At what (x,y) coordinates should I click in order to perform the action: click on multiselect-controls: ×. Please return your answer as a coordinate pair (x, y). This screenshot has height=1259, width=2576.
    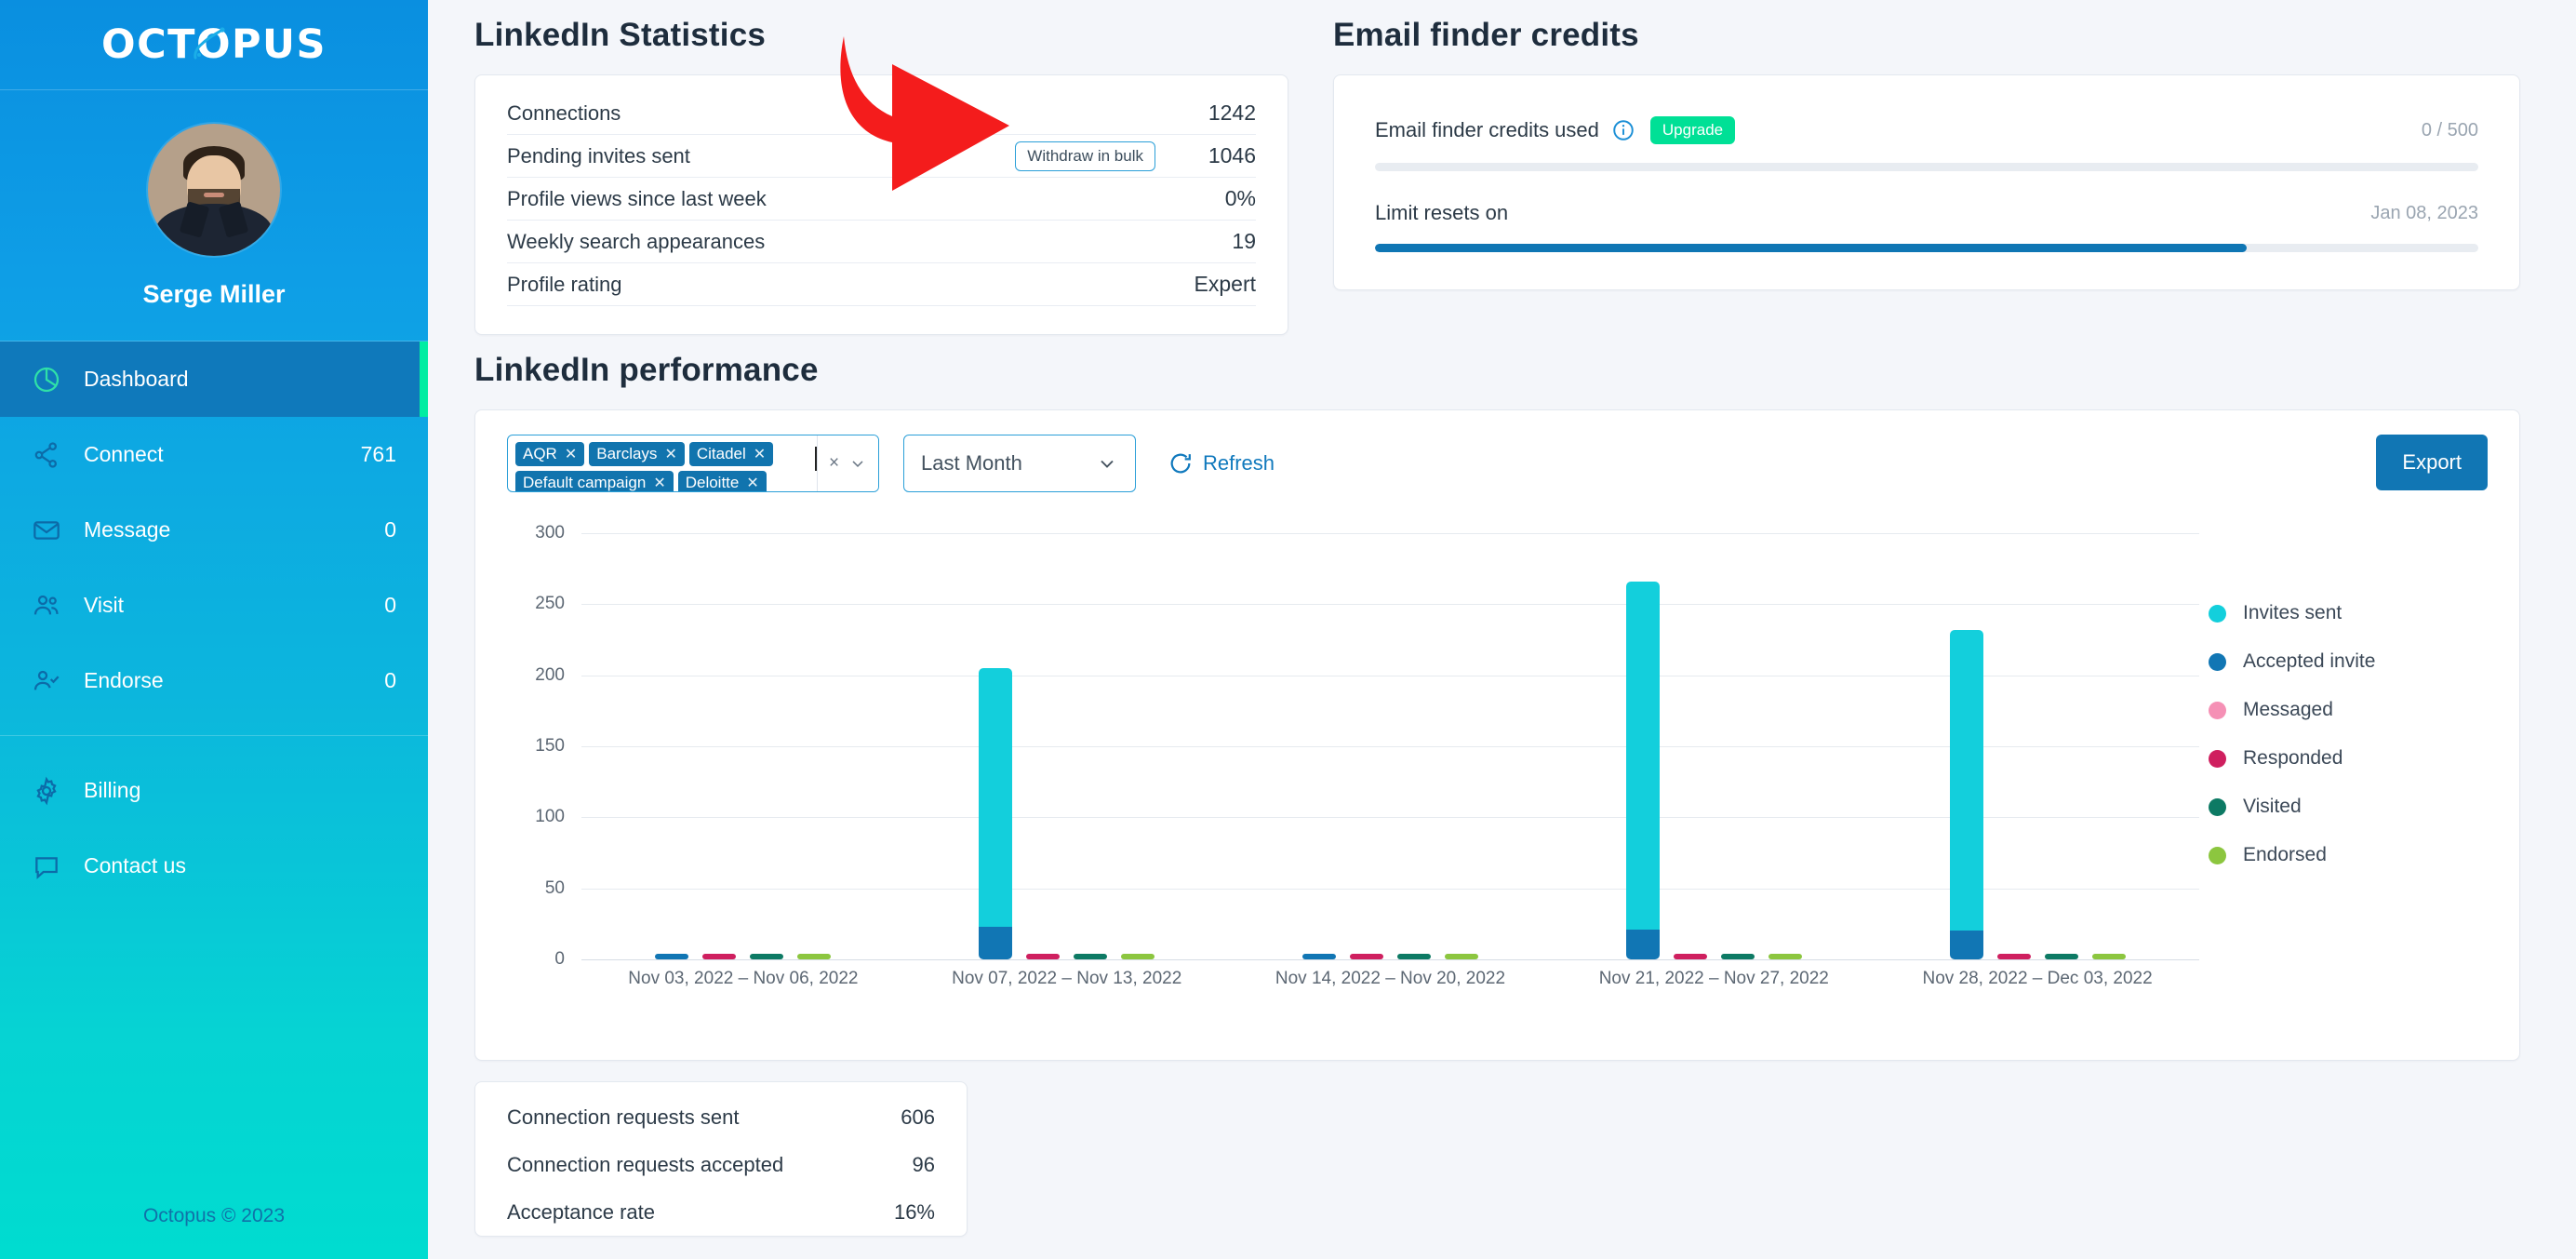
    Looking at the image, I should click on (847, 463).